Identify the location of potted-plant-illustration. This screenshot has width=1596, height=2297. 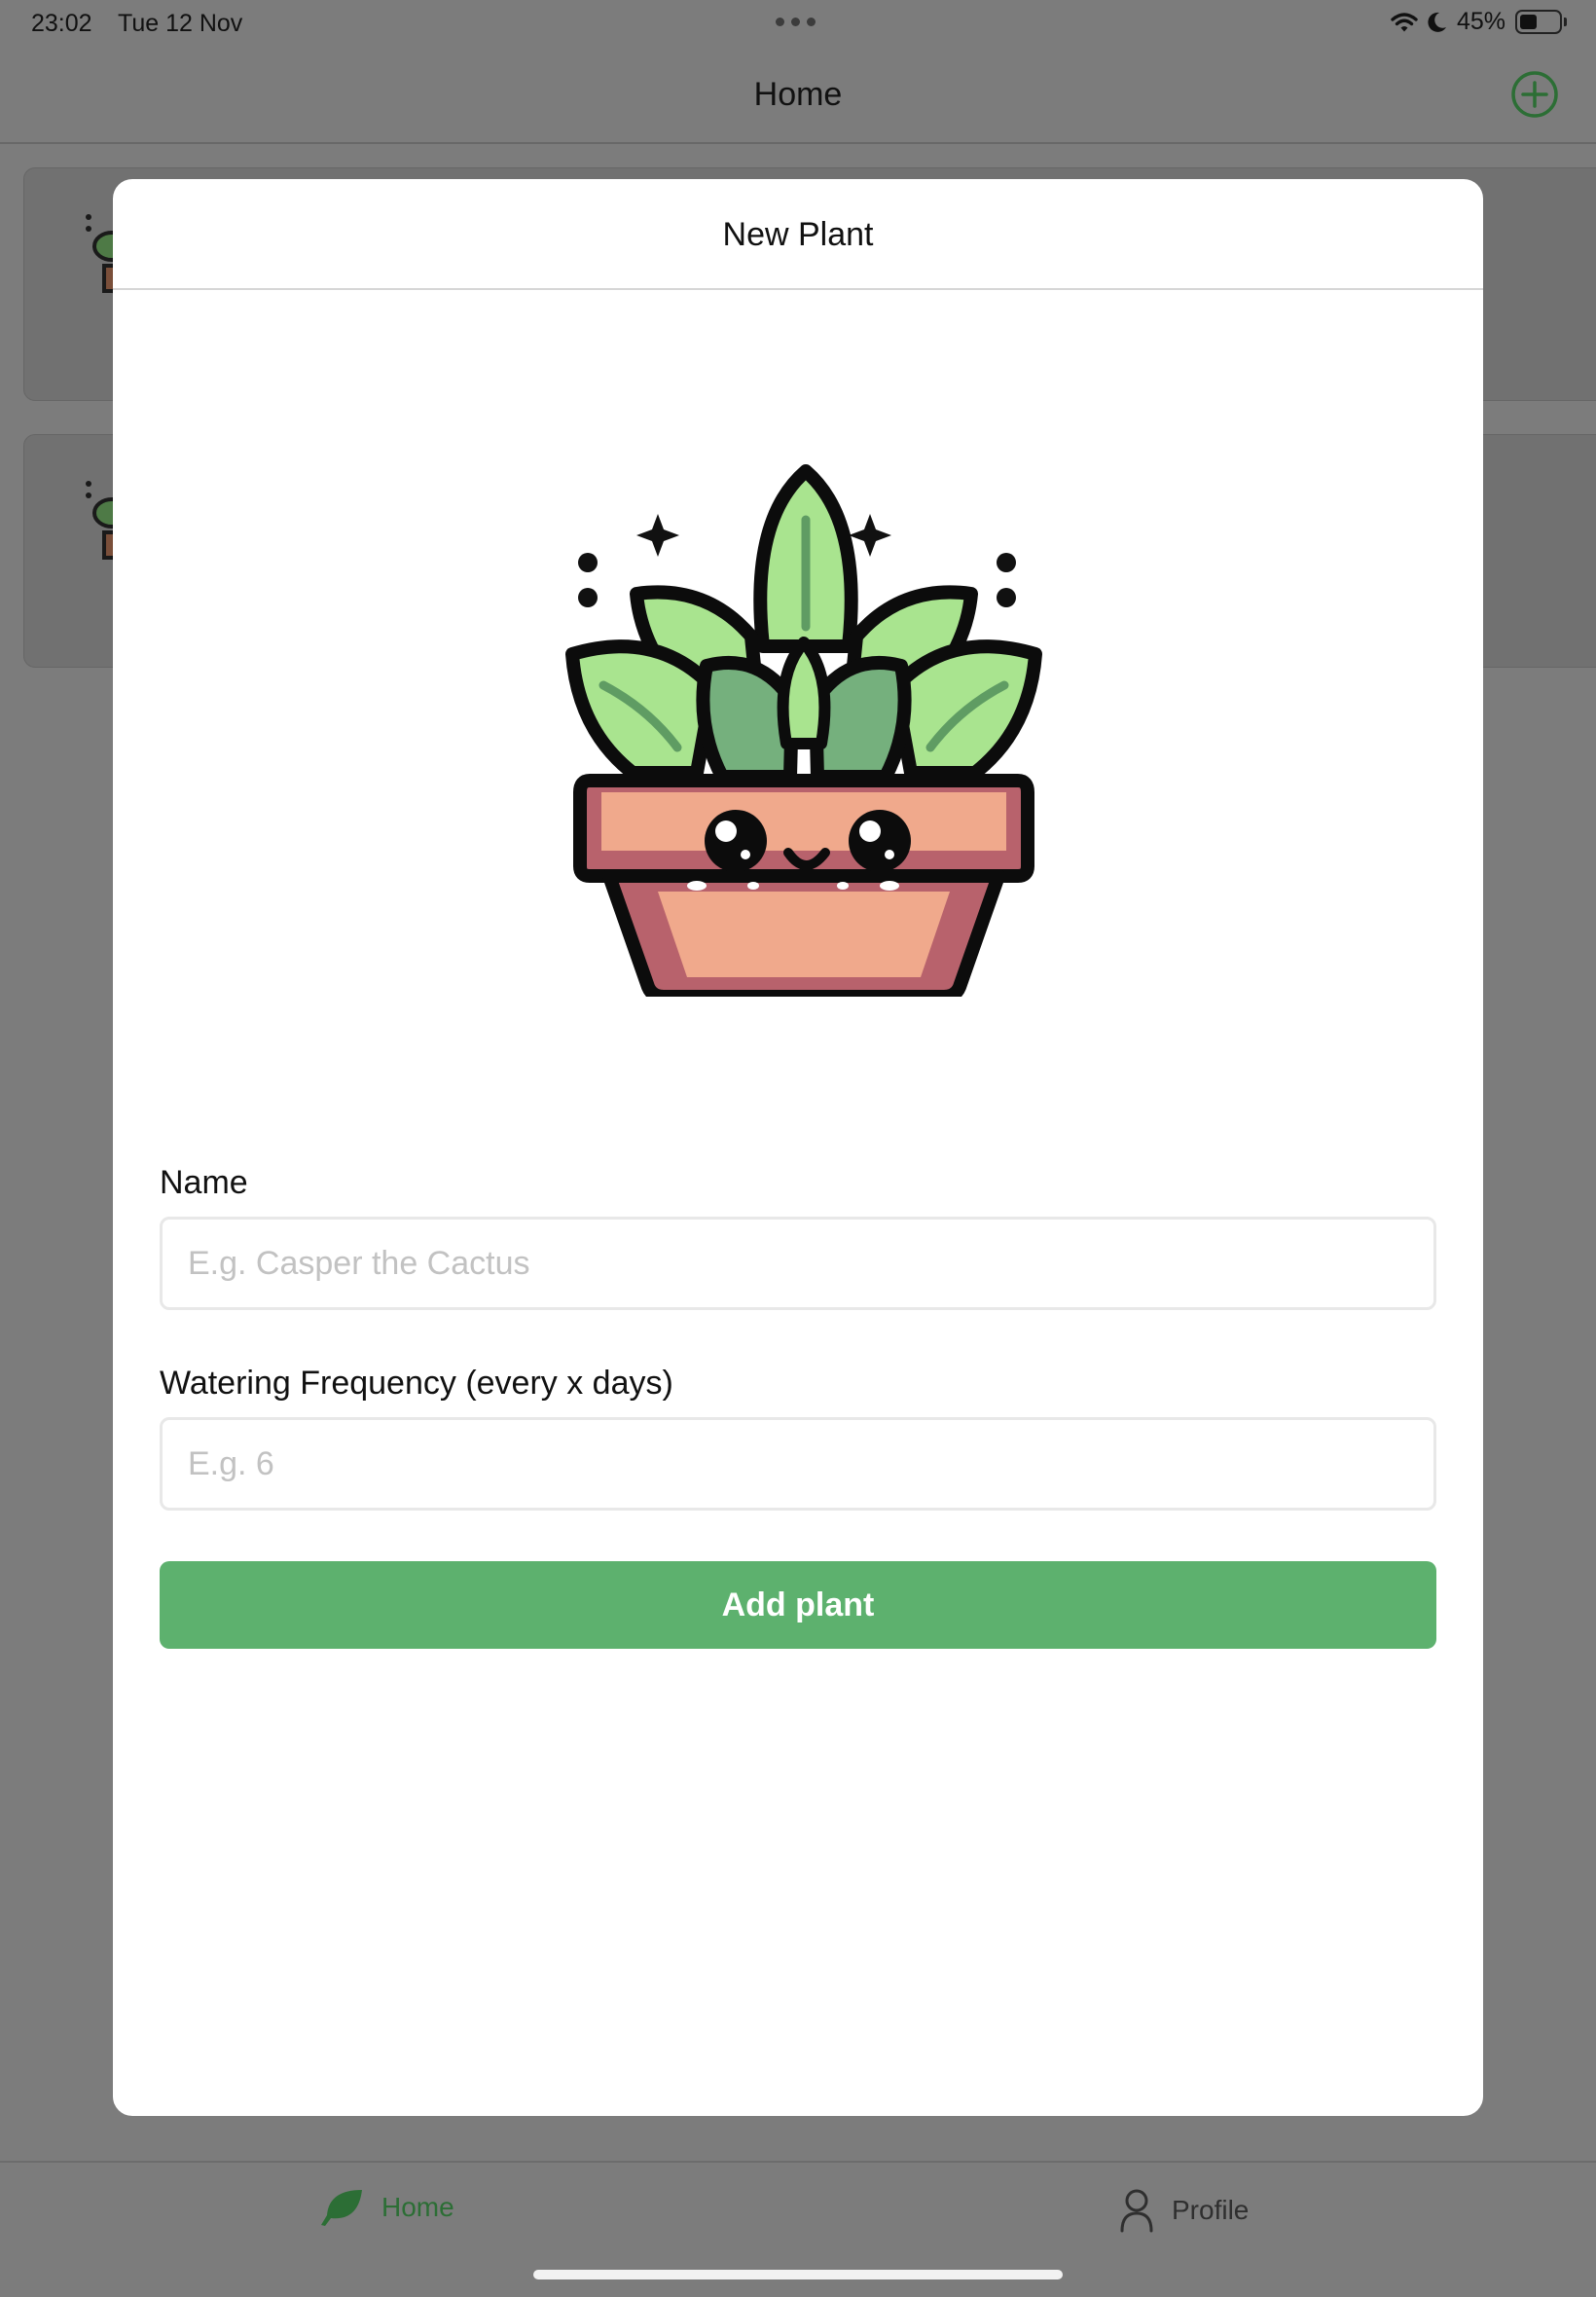
(803, 730).